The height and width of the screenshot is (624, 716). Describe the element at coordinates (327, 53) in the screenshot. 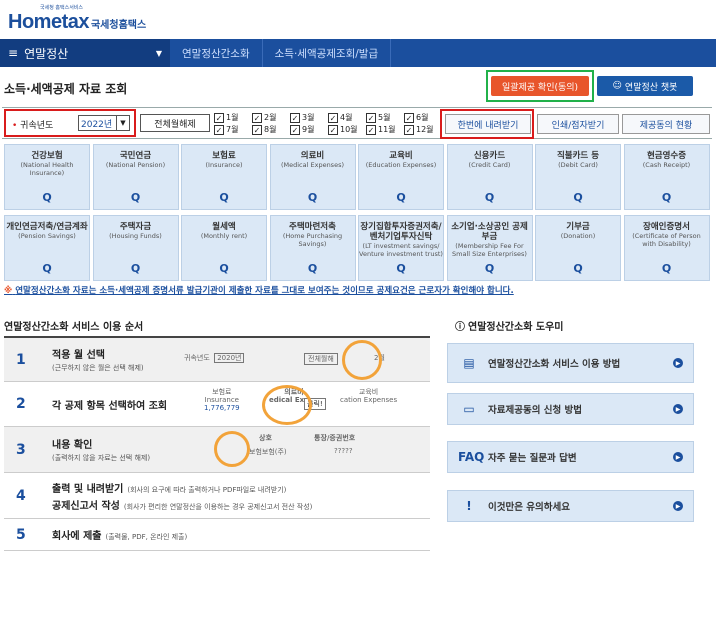

I see `breadcrumb-2: 소득·세액공제조회/발급` at that location.